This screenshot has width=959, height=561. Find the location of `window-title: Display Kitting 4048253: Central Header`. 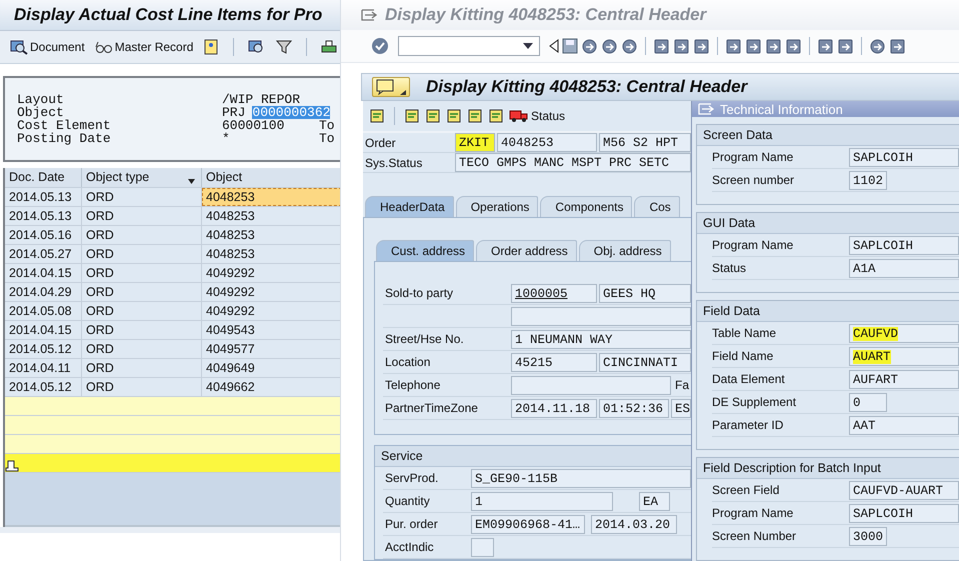

window-title: Display Kitting 4048253: Central Header is located at coordinates (545, 15).